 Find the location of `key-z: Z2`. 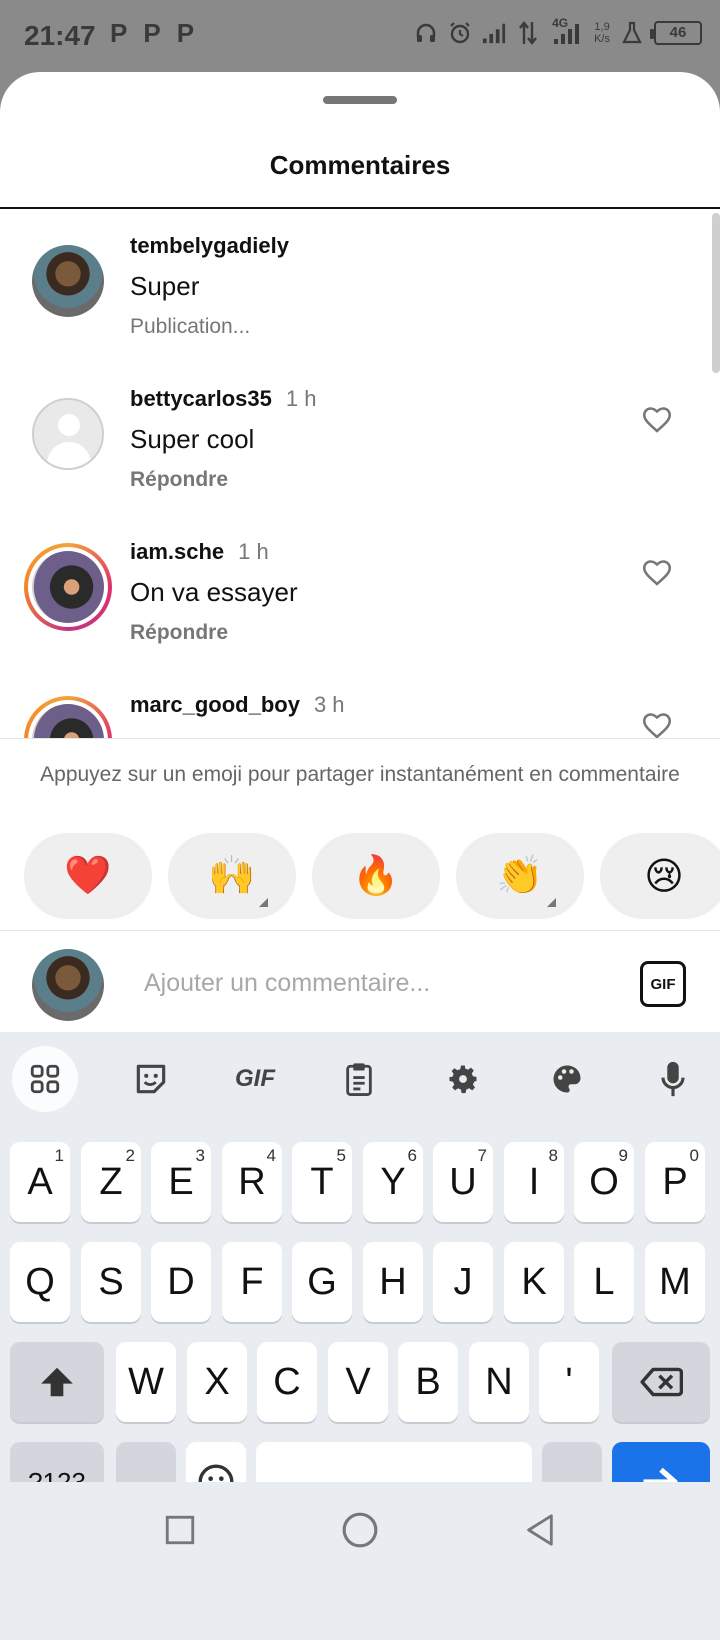

key-z: Z2 is located at coordinates (111, 1182).